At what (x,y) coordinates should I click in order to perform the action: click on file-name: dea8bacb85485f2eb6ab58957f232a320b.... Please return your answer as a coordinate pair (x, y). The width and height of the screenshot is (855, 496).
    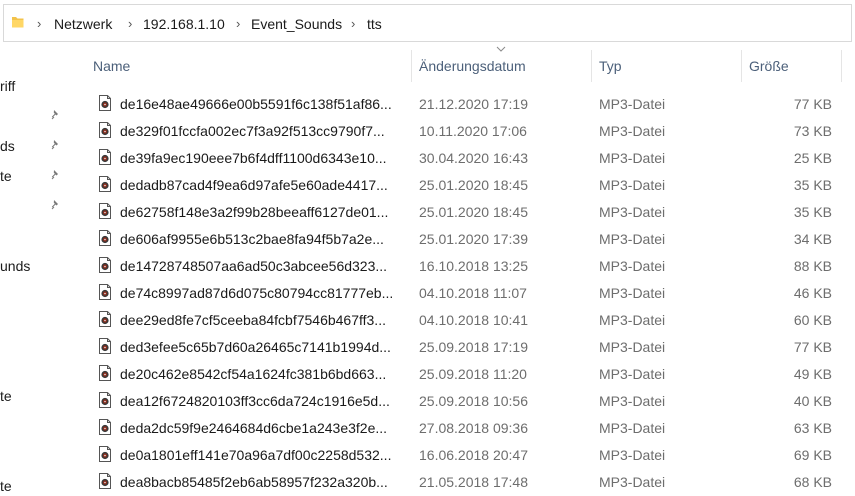
    Looking at the image, I should click on (254, 482).